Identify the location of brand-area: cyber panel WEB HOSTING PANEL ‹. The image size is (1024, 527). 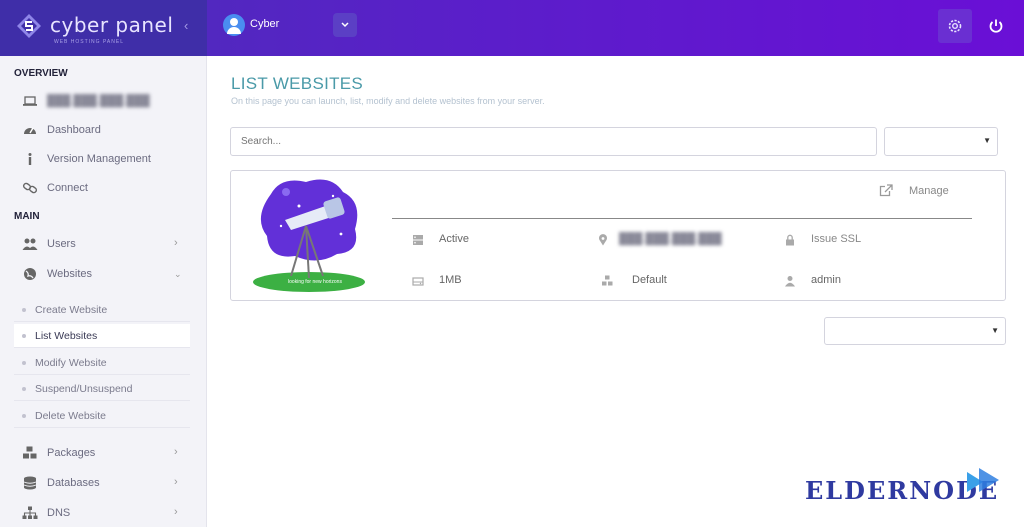
(103, 28).